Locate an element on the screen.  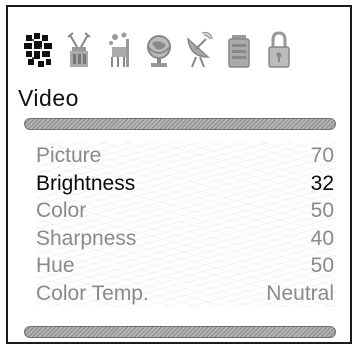
lock-icon is located at coordinates (279, 50).